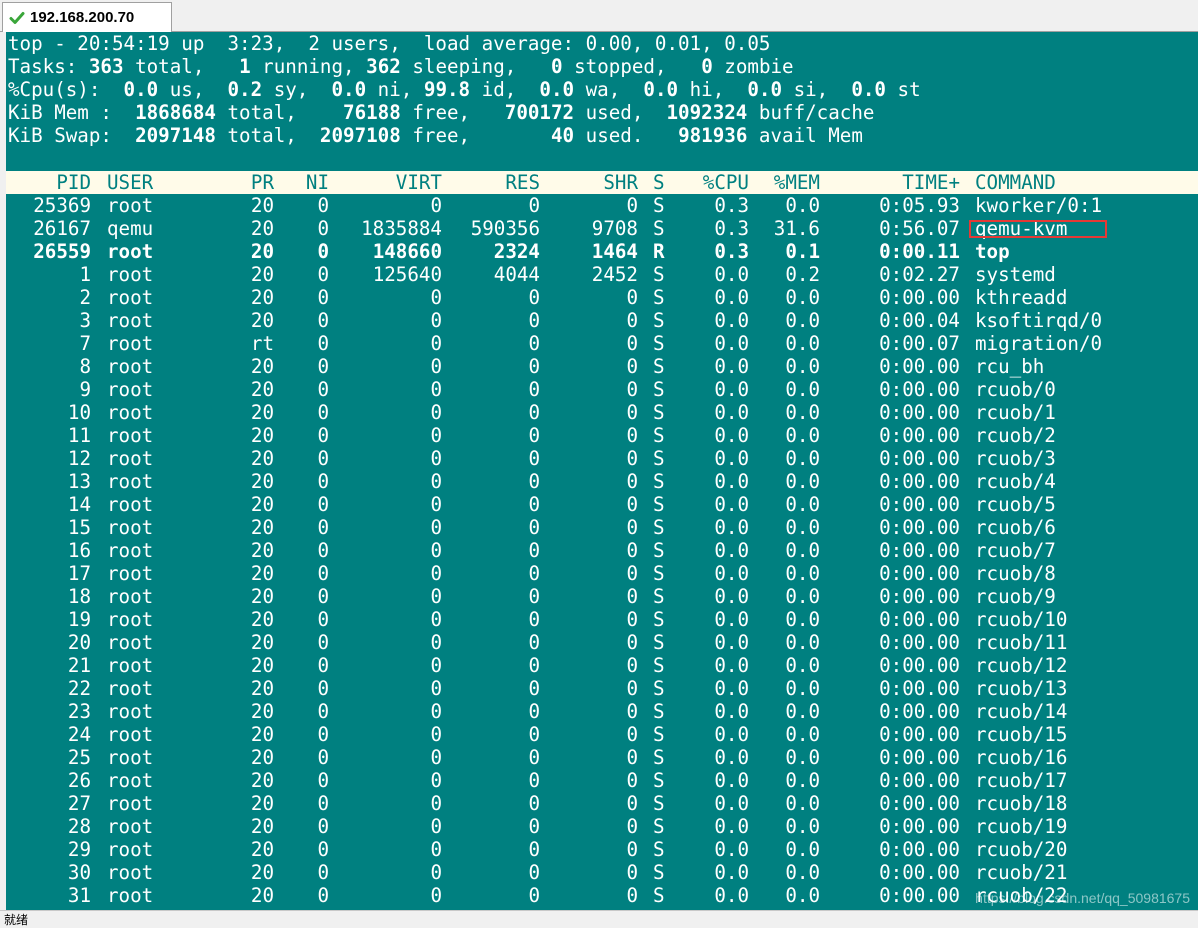 The height and width of the screenshot is (928, 1198). What do you see at coordinates (602, 435) in the screenshot?
I see `table-row: 11 root 20 0 0 0 0 S 0.0 0.0 0:00.00 rcuob/2` at bounding box center [602, 435].